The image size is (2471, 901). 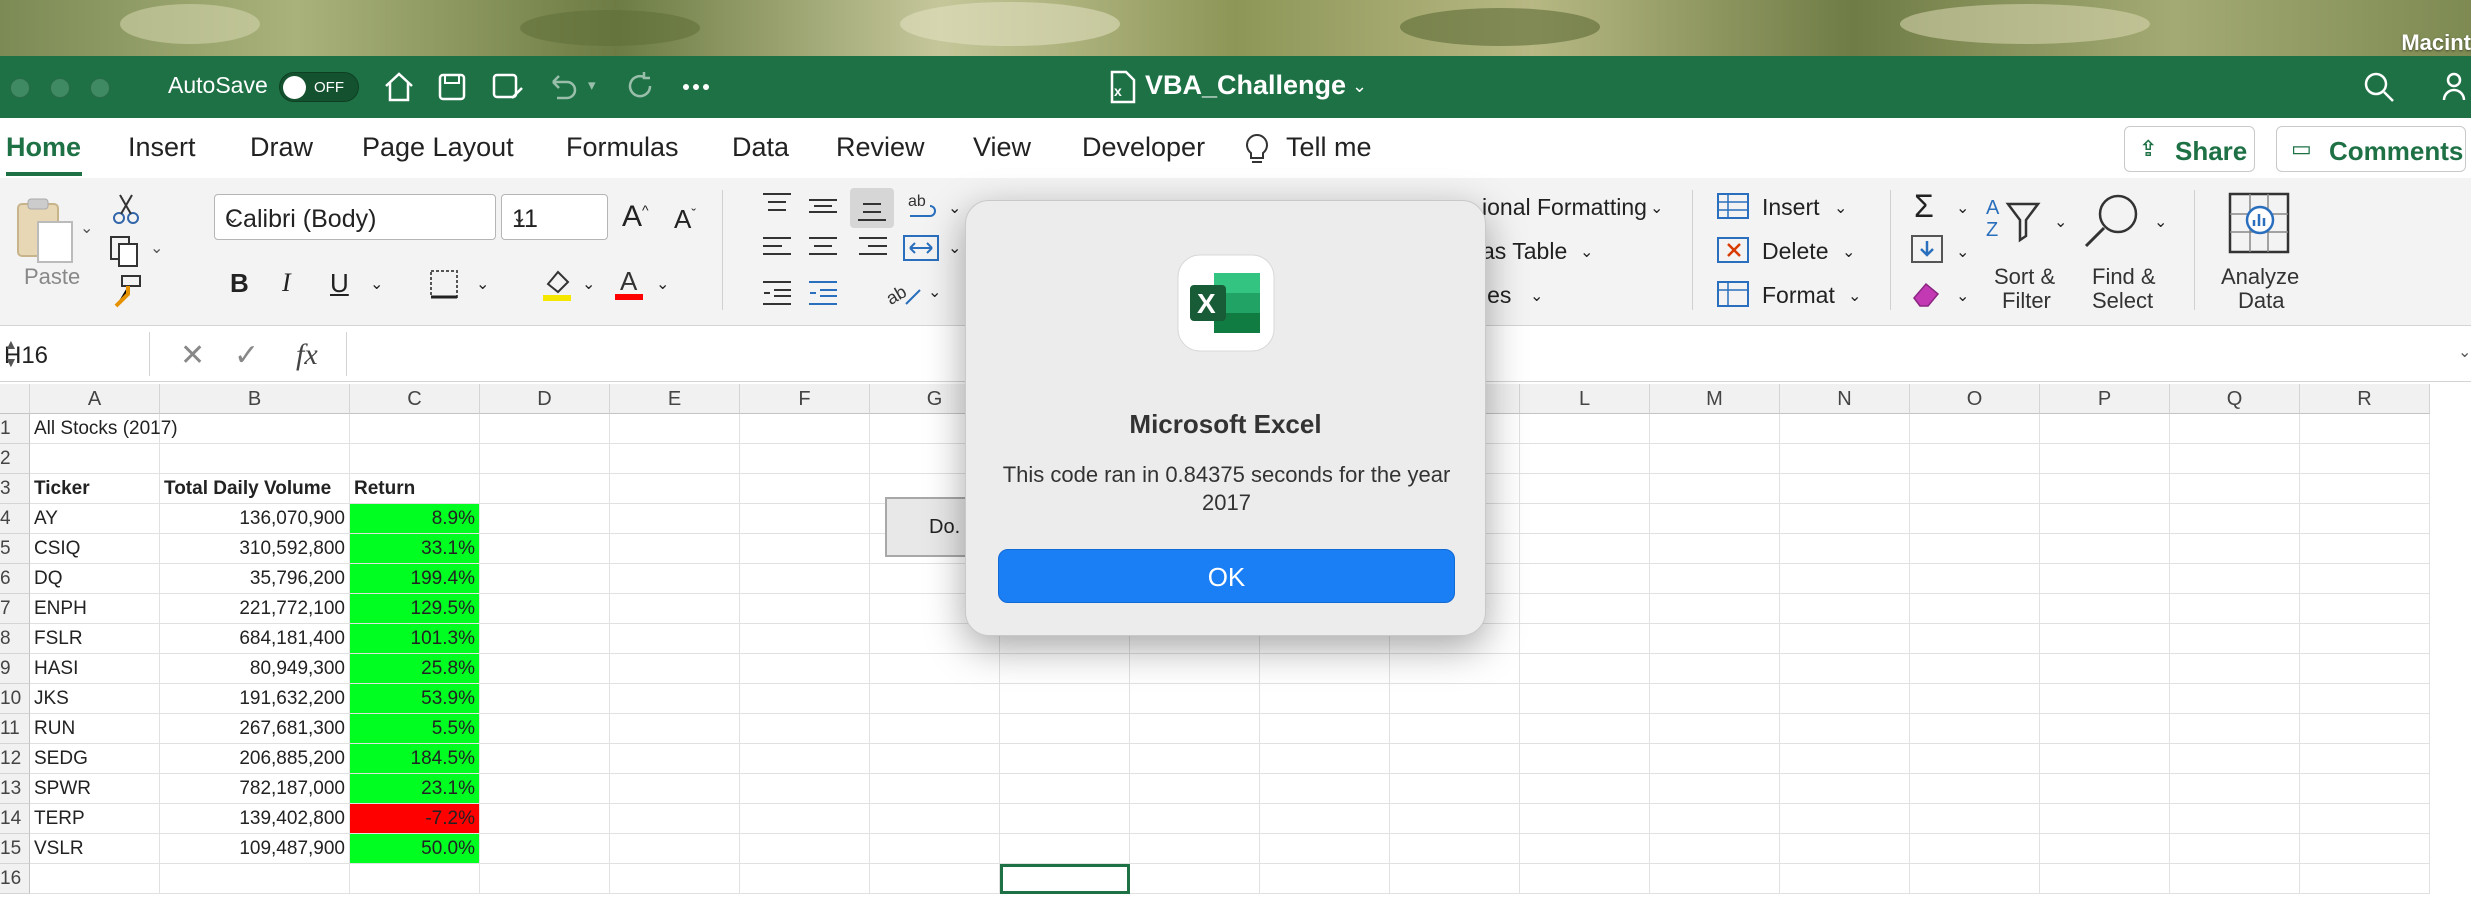 I want to click on row-header-13: 13, so click(x=15, y=789).